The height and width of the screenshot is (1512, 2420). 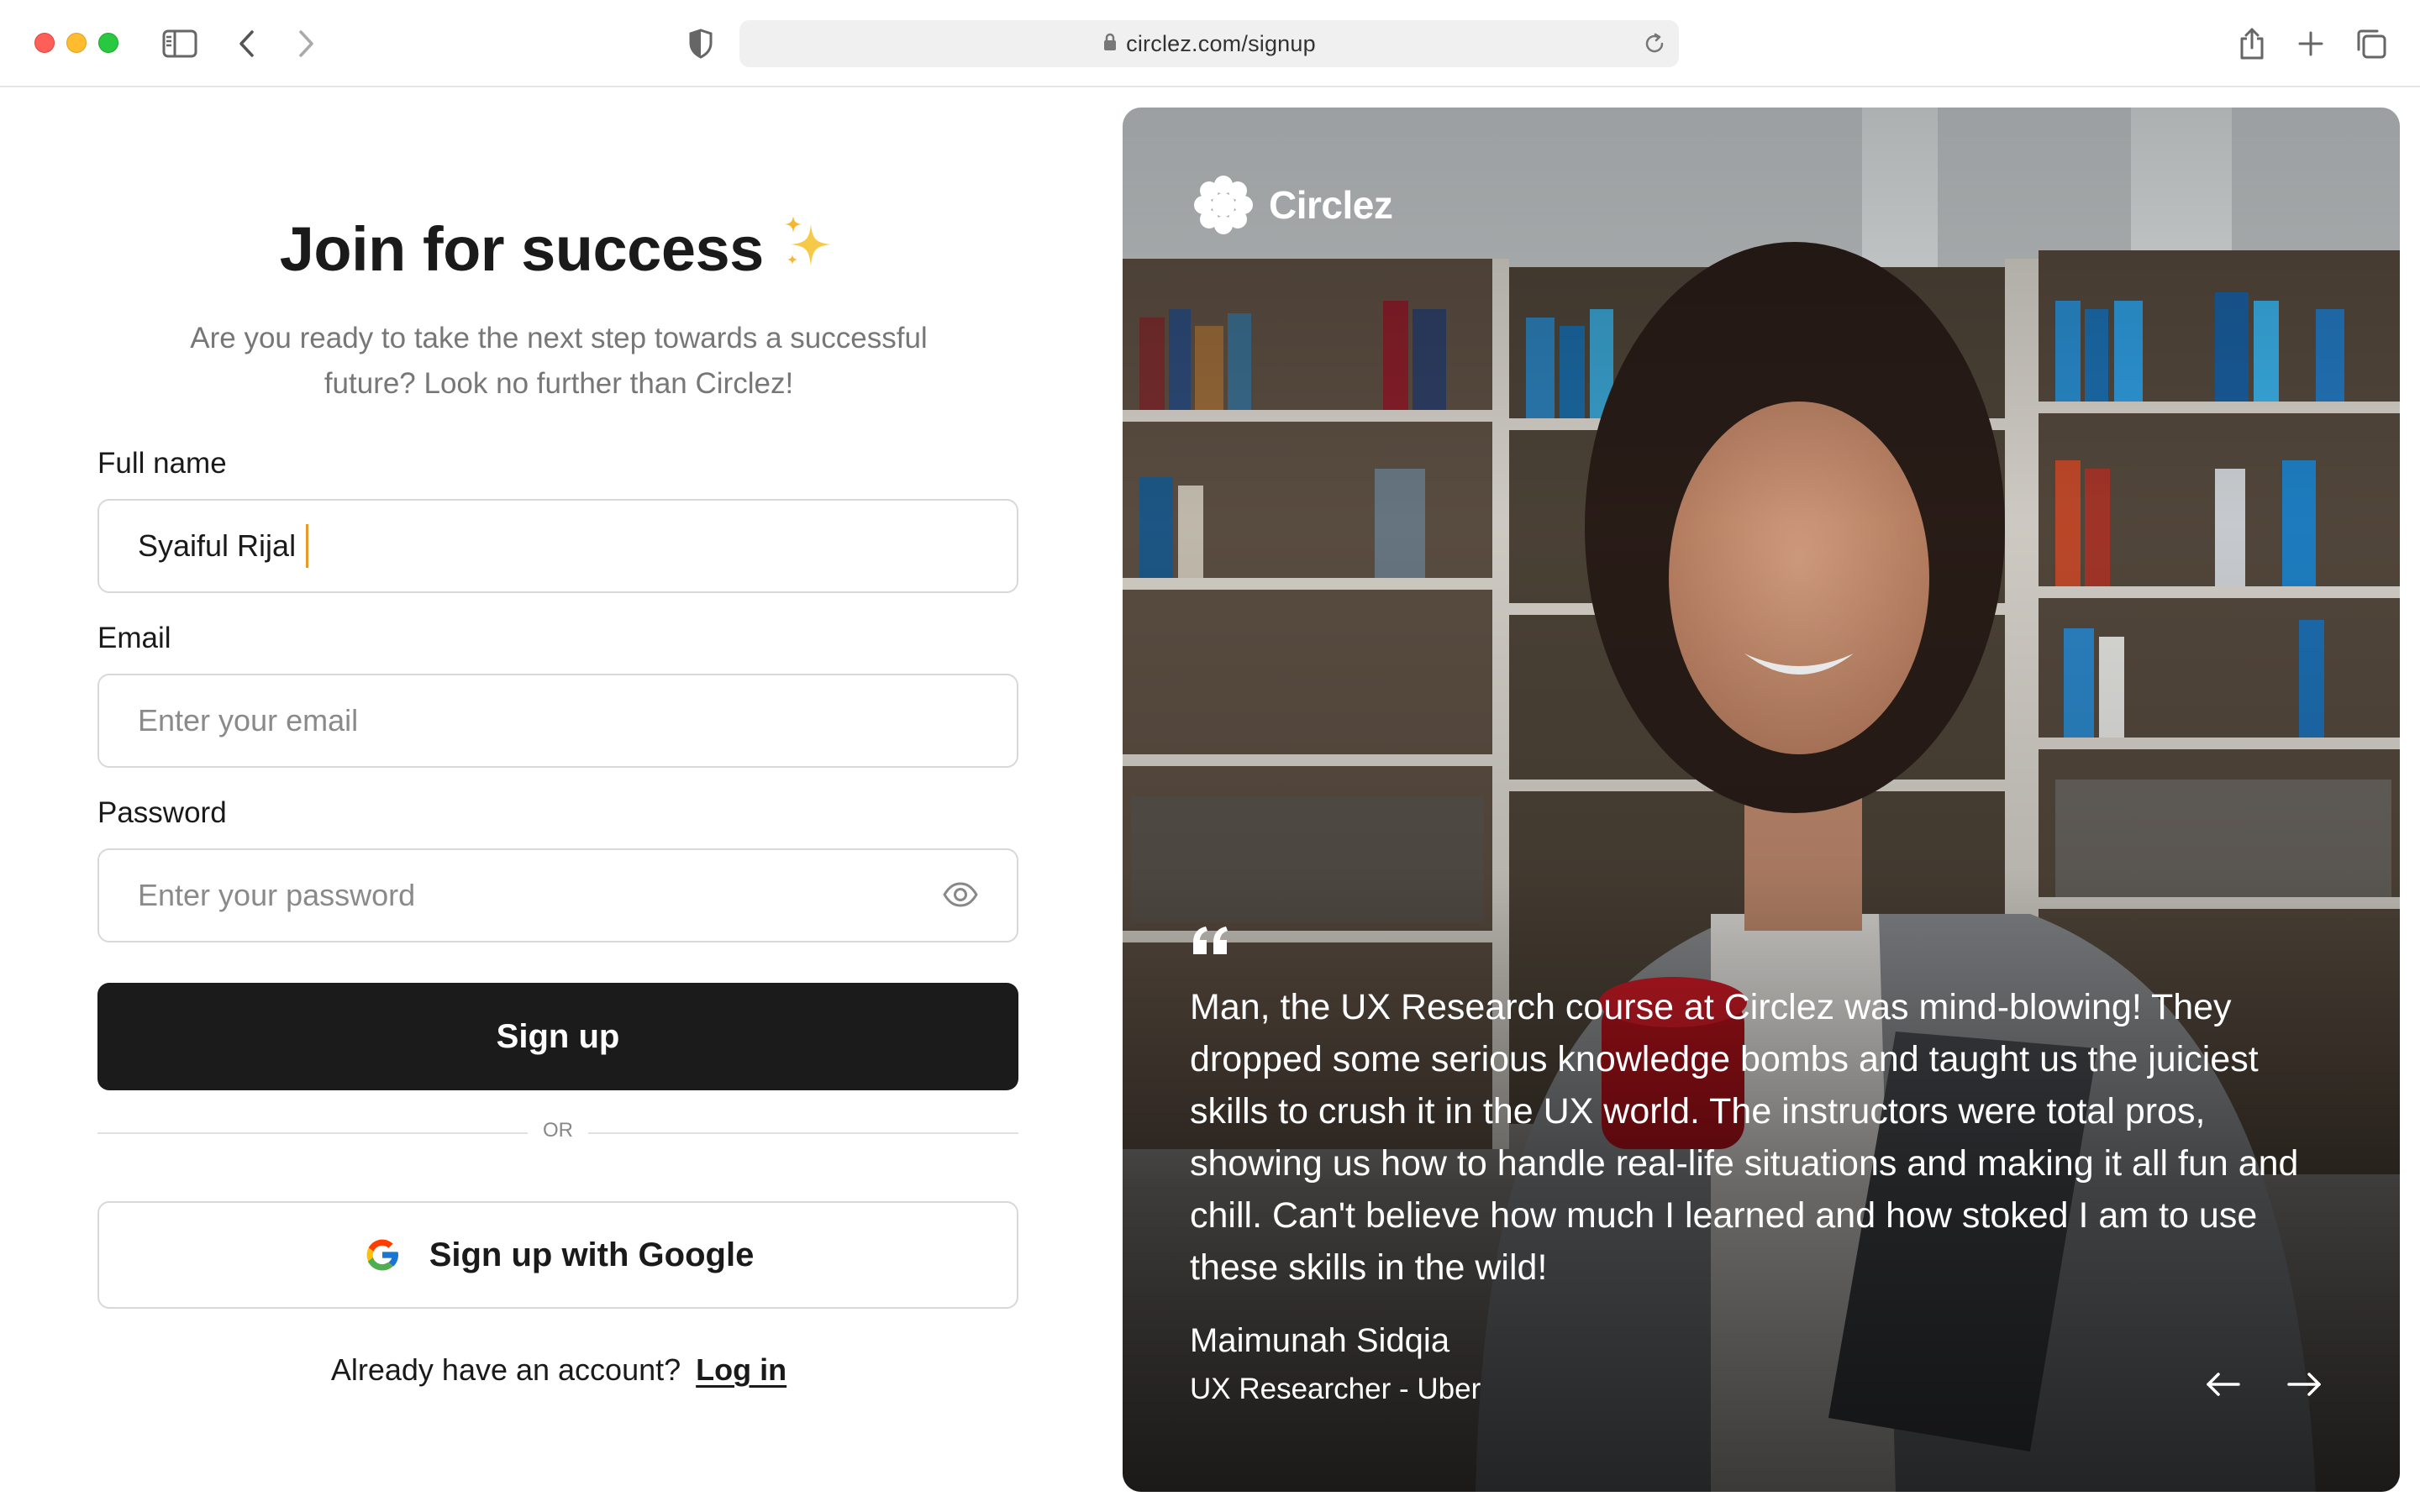 I want to click on google-signup-button: Sign up with Google, so click(x=557, y=1255).